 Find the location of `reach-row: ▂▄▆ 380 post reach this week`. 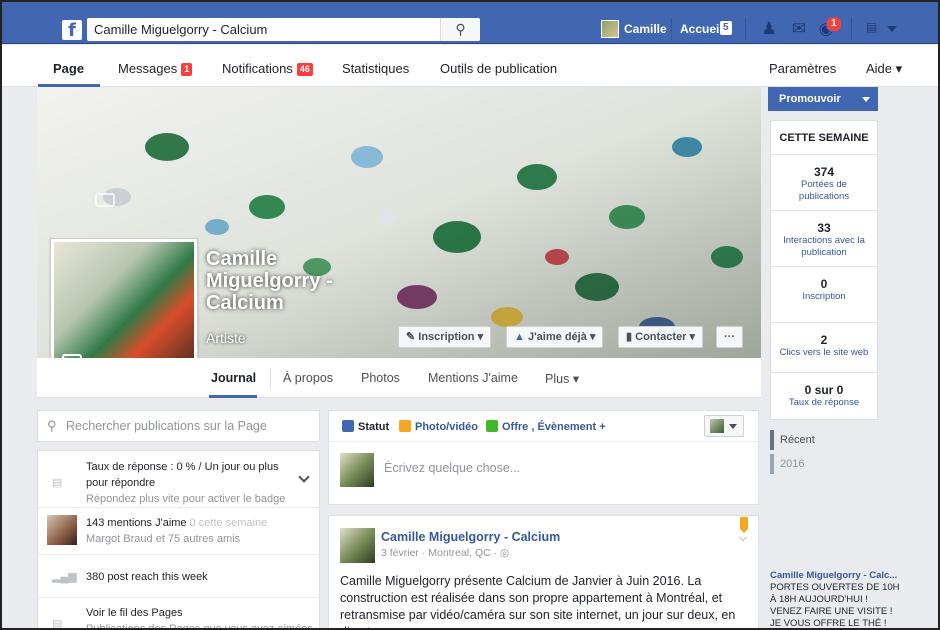

reach-row: ▂▄▆ 380 post reach this week is located at coordinates (179, 577).